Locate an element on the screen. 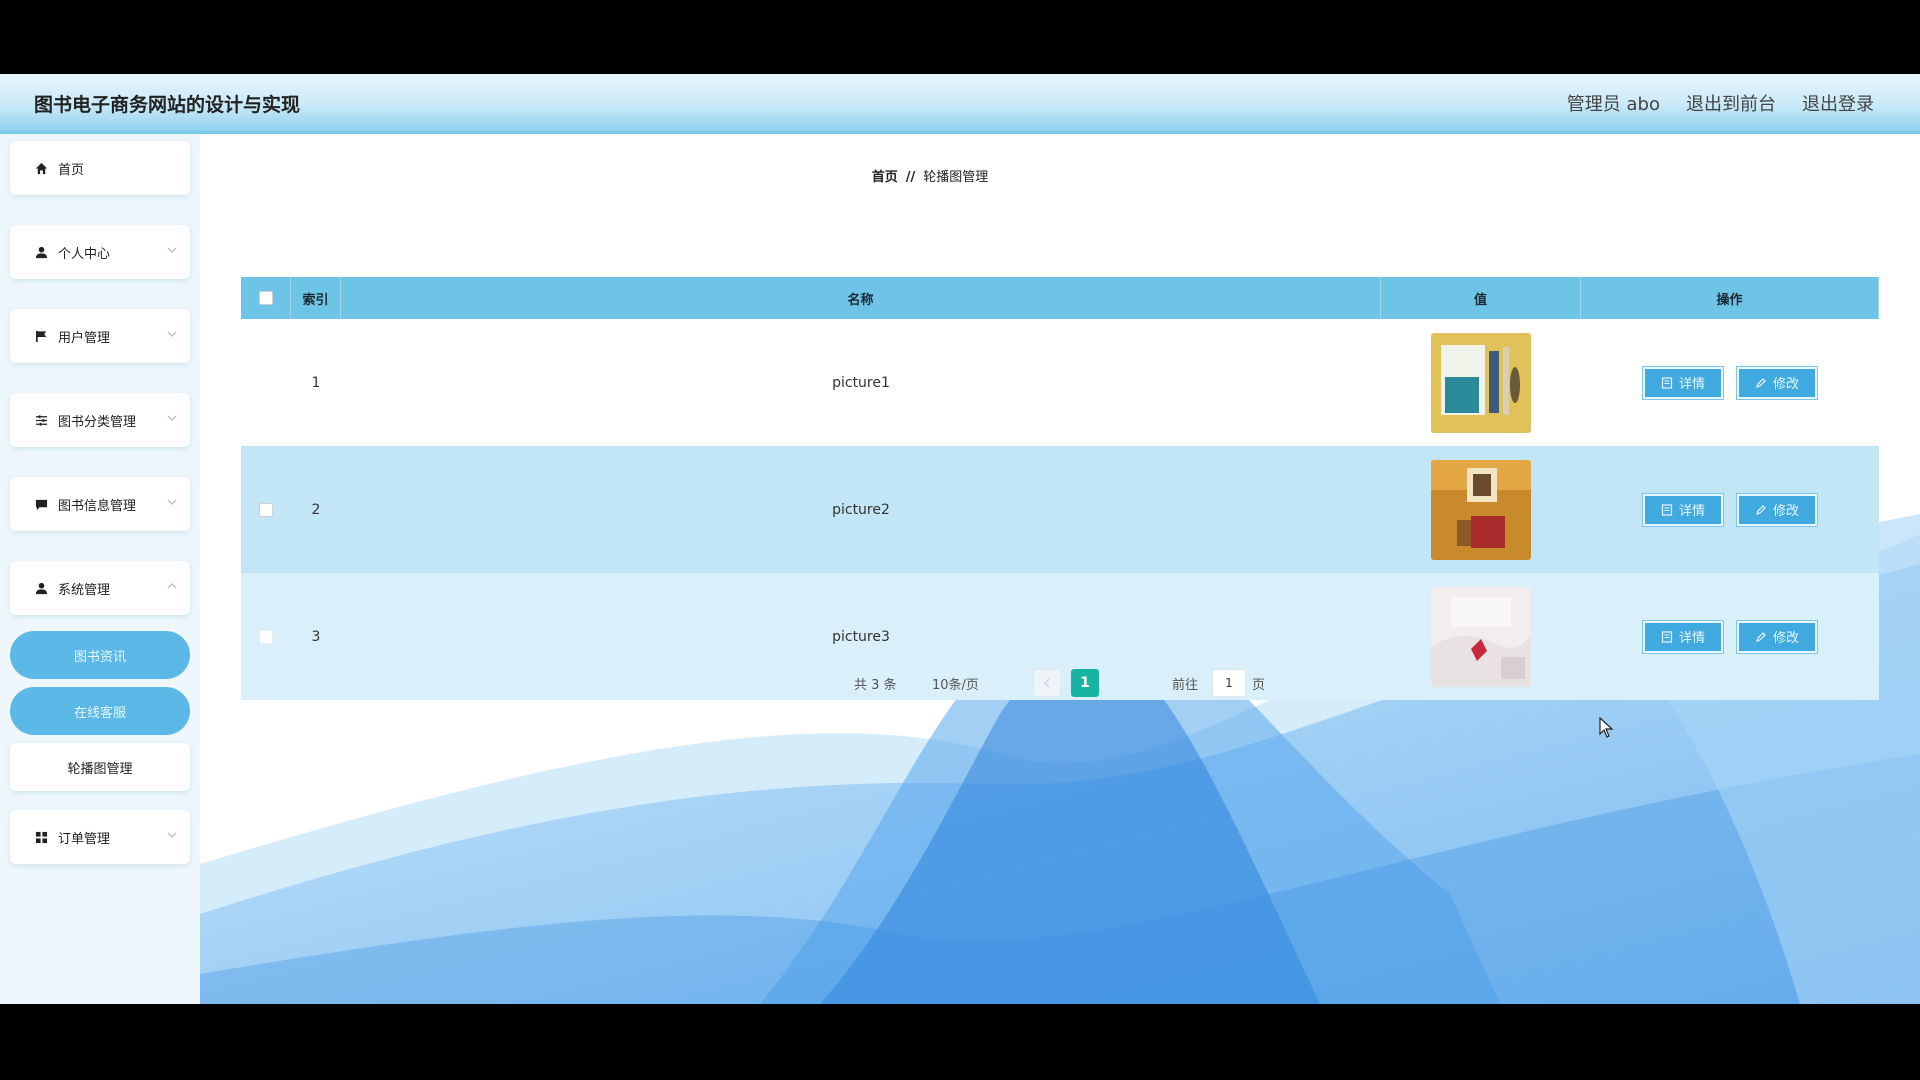 The width and height of the screenshot is (1920, 1080). exit-to-front-link: 退出到前台 is located at coordinates (1731, 103).